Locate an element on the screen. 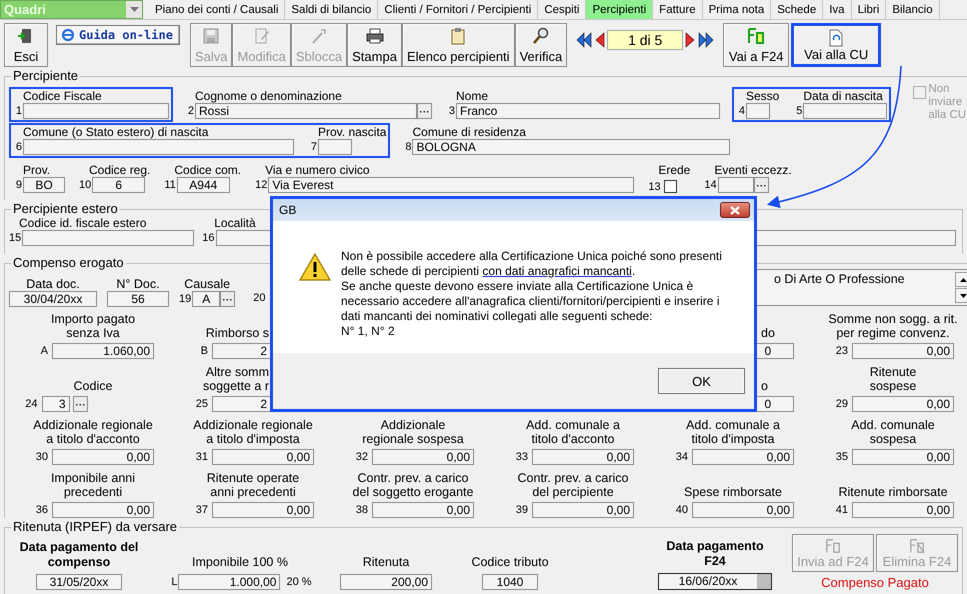 The width and height of the screenshot is (967, 594). field-number: 2 is located at coordinates (190, 111).